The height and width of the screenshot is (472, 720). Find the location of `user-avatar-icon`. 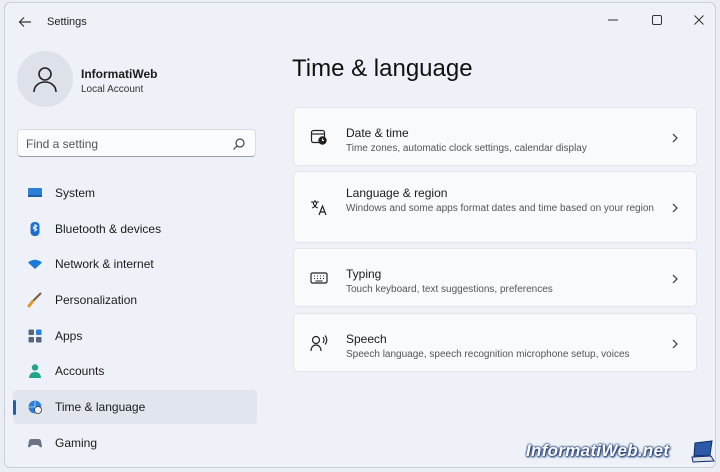

user-avatar-icon is located at coordinates (45, 80).